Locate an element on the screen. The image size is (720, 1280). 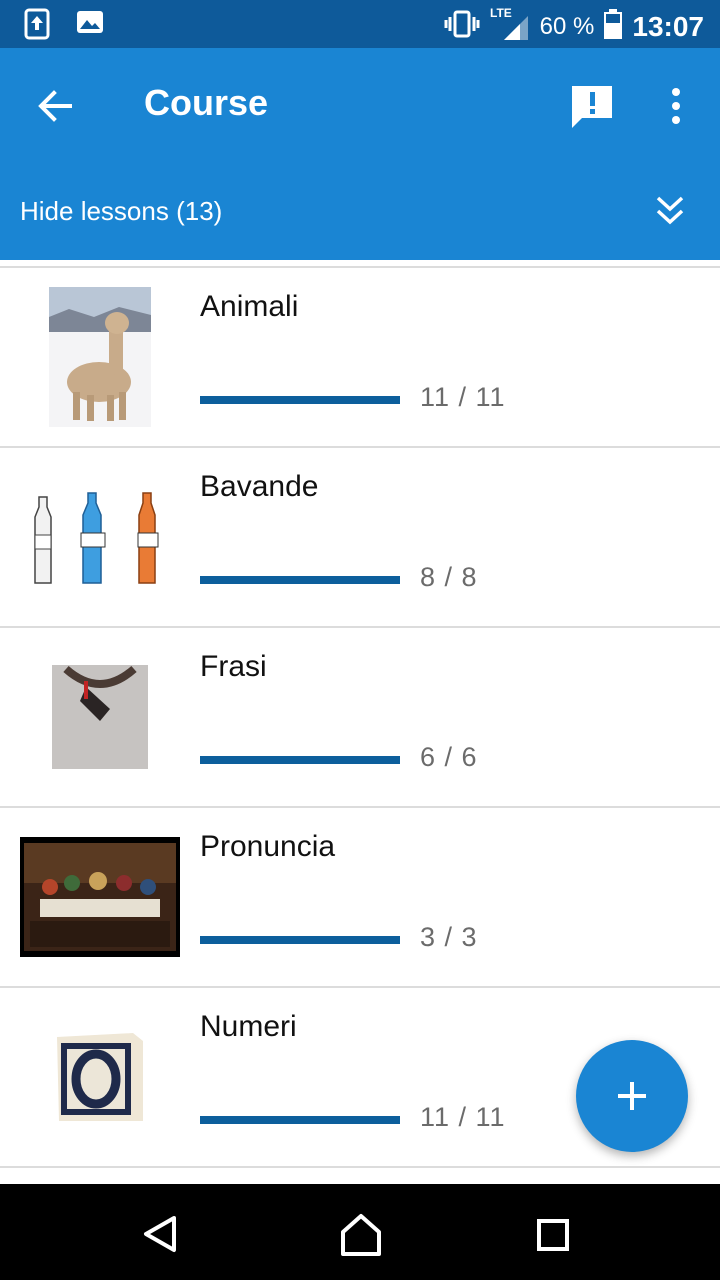
back-button is located at coordinates (56, 106).